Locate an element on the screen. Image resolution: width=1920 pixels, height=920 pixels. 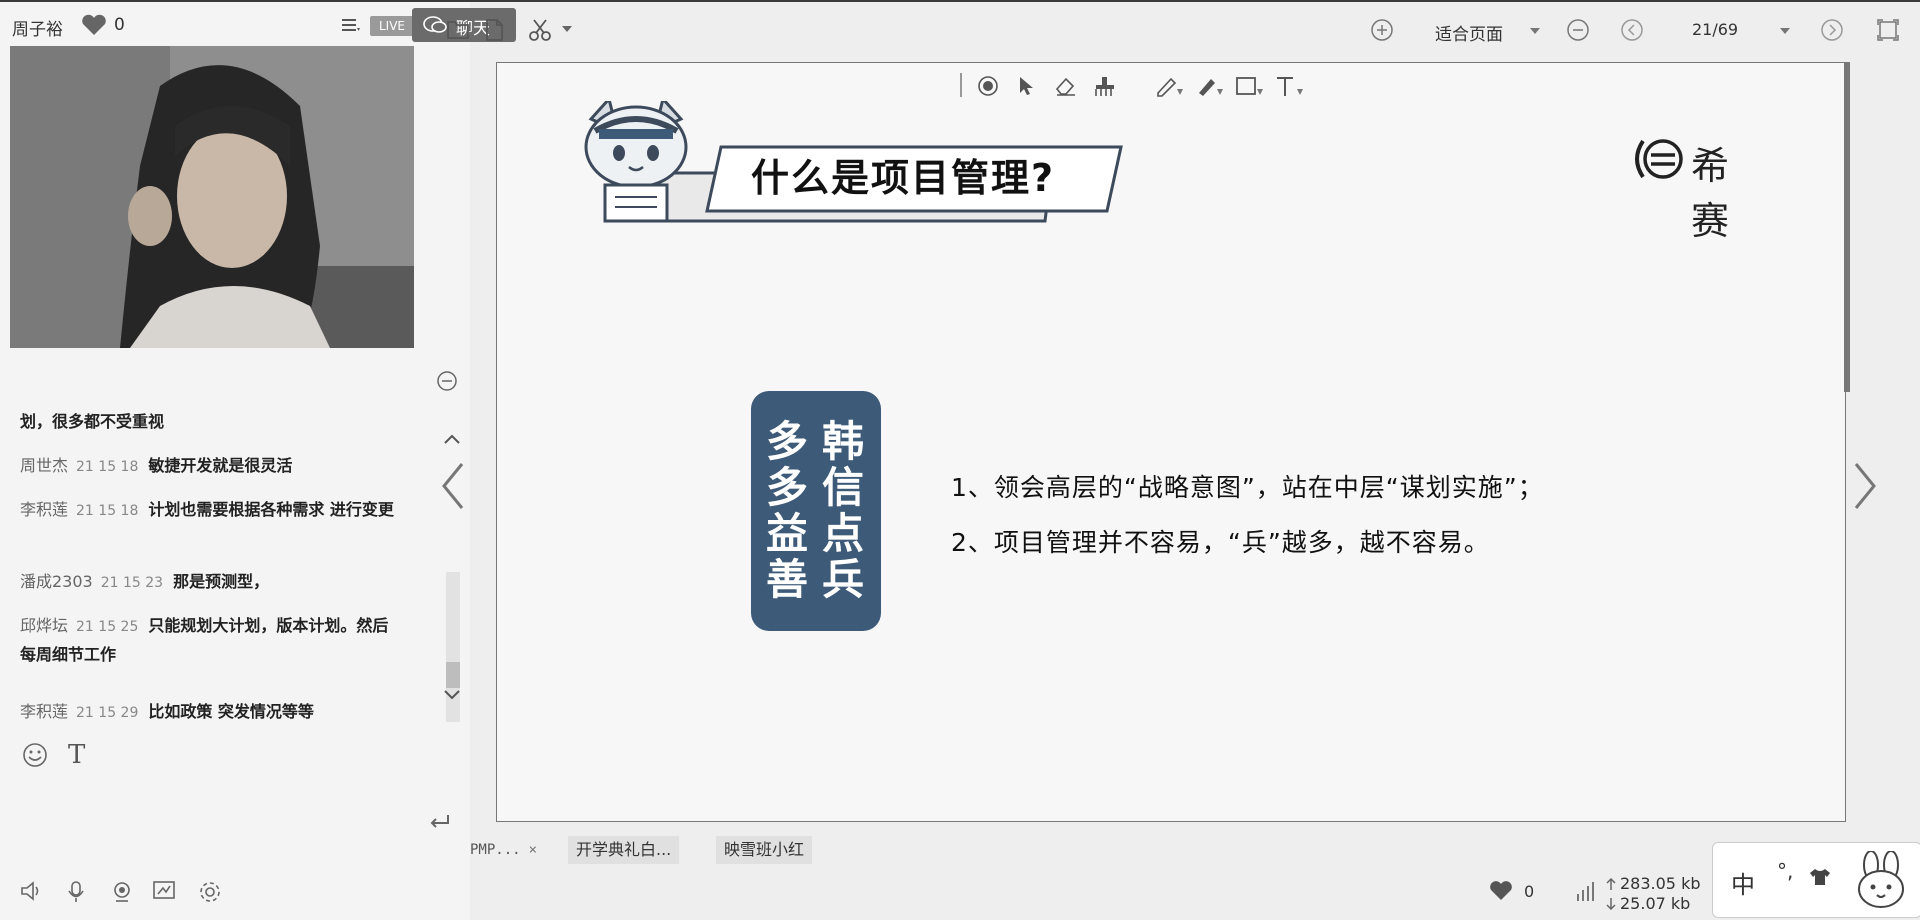
bullet-point-2: 2、项目管理并不容易，“兵”越多，越不容易。 is located at coordinates (1220, 542).